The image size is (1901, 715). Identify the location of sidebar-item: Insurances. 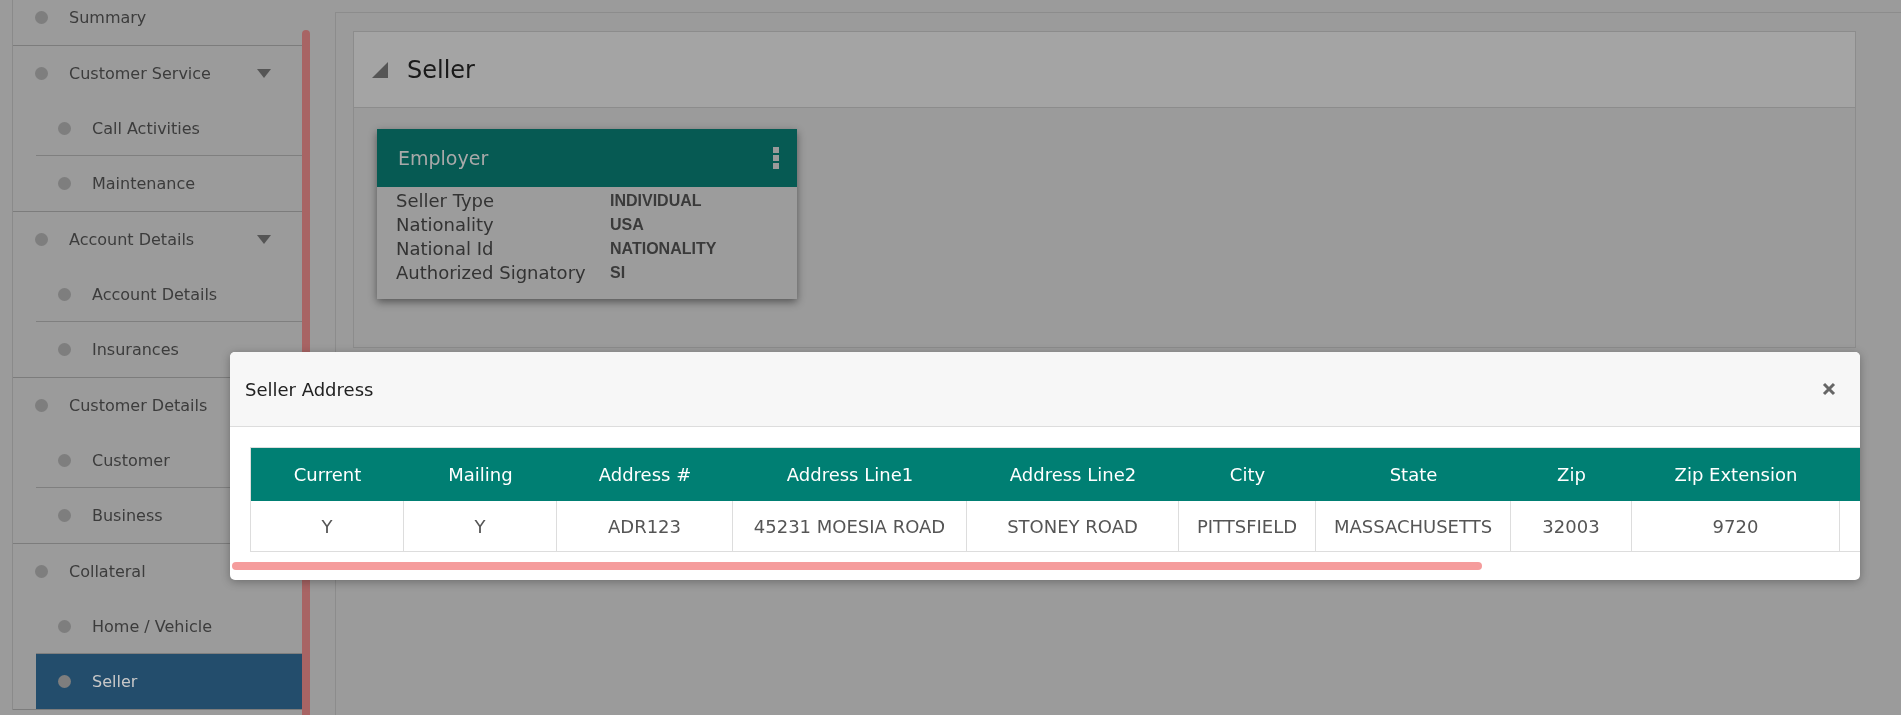
(169, 349).